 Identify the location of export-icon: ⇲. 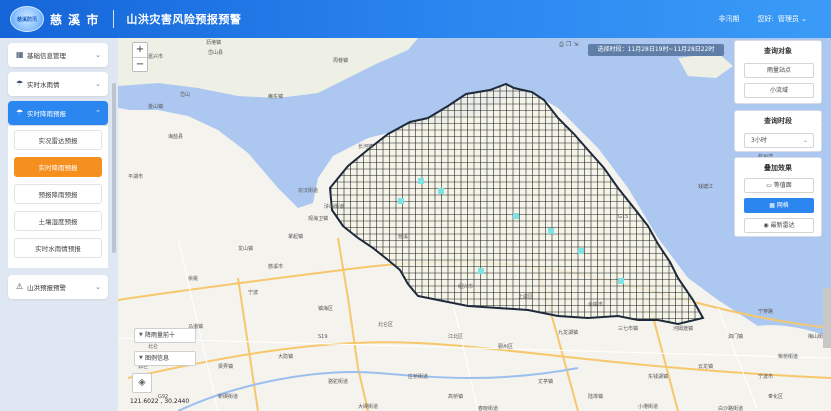
(577, 44).